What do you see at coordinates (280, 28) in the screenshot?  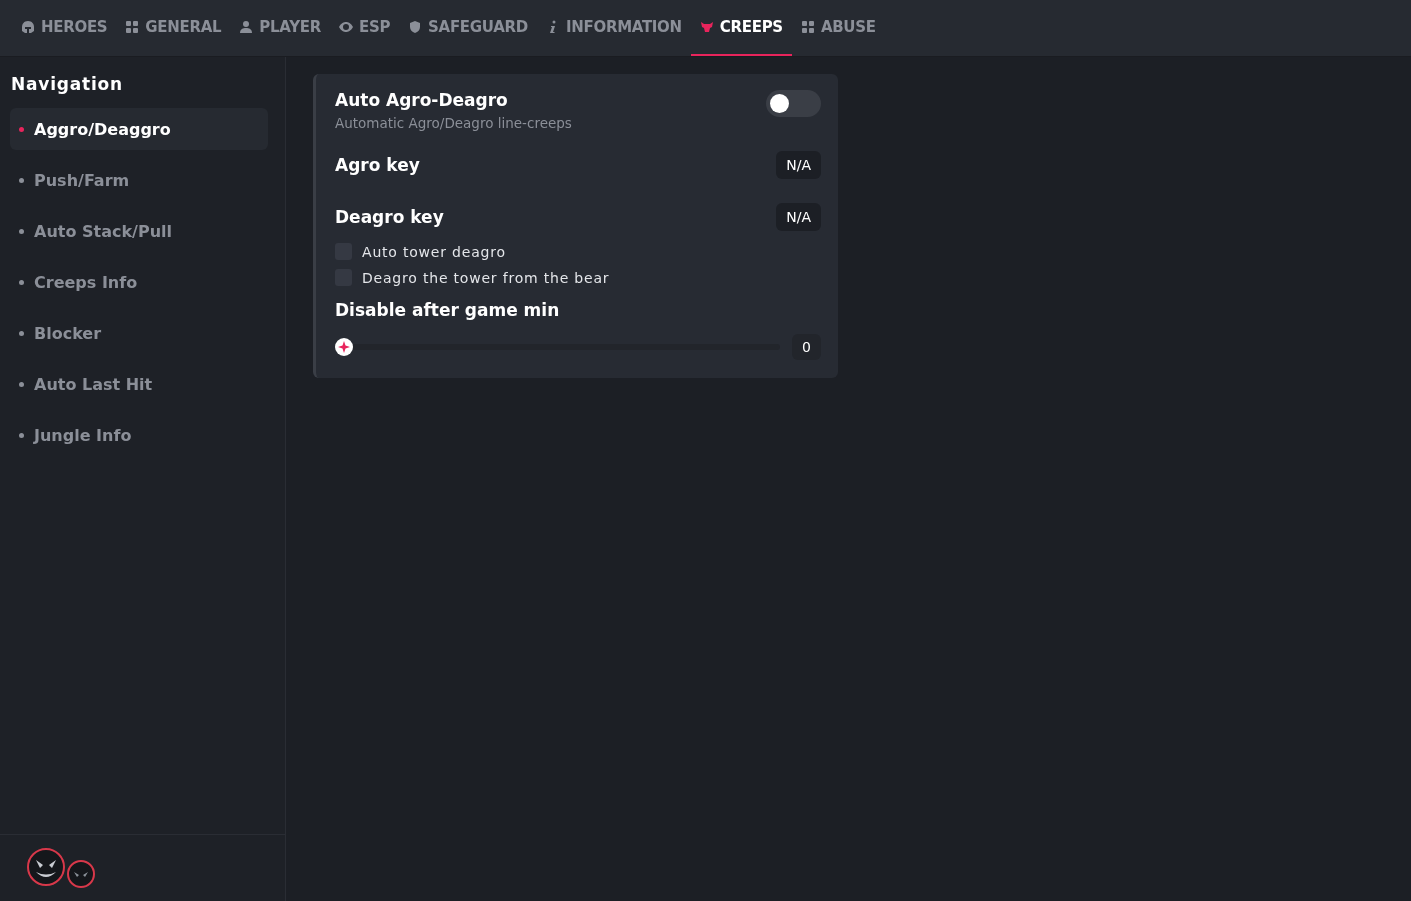 I see `tab: PLAYER` at bounding box center [280, 28].